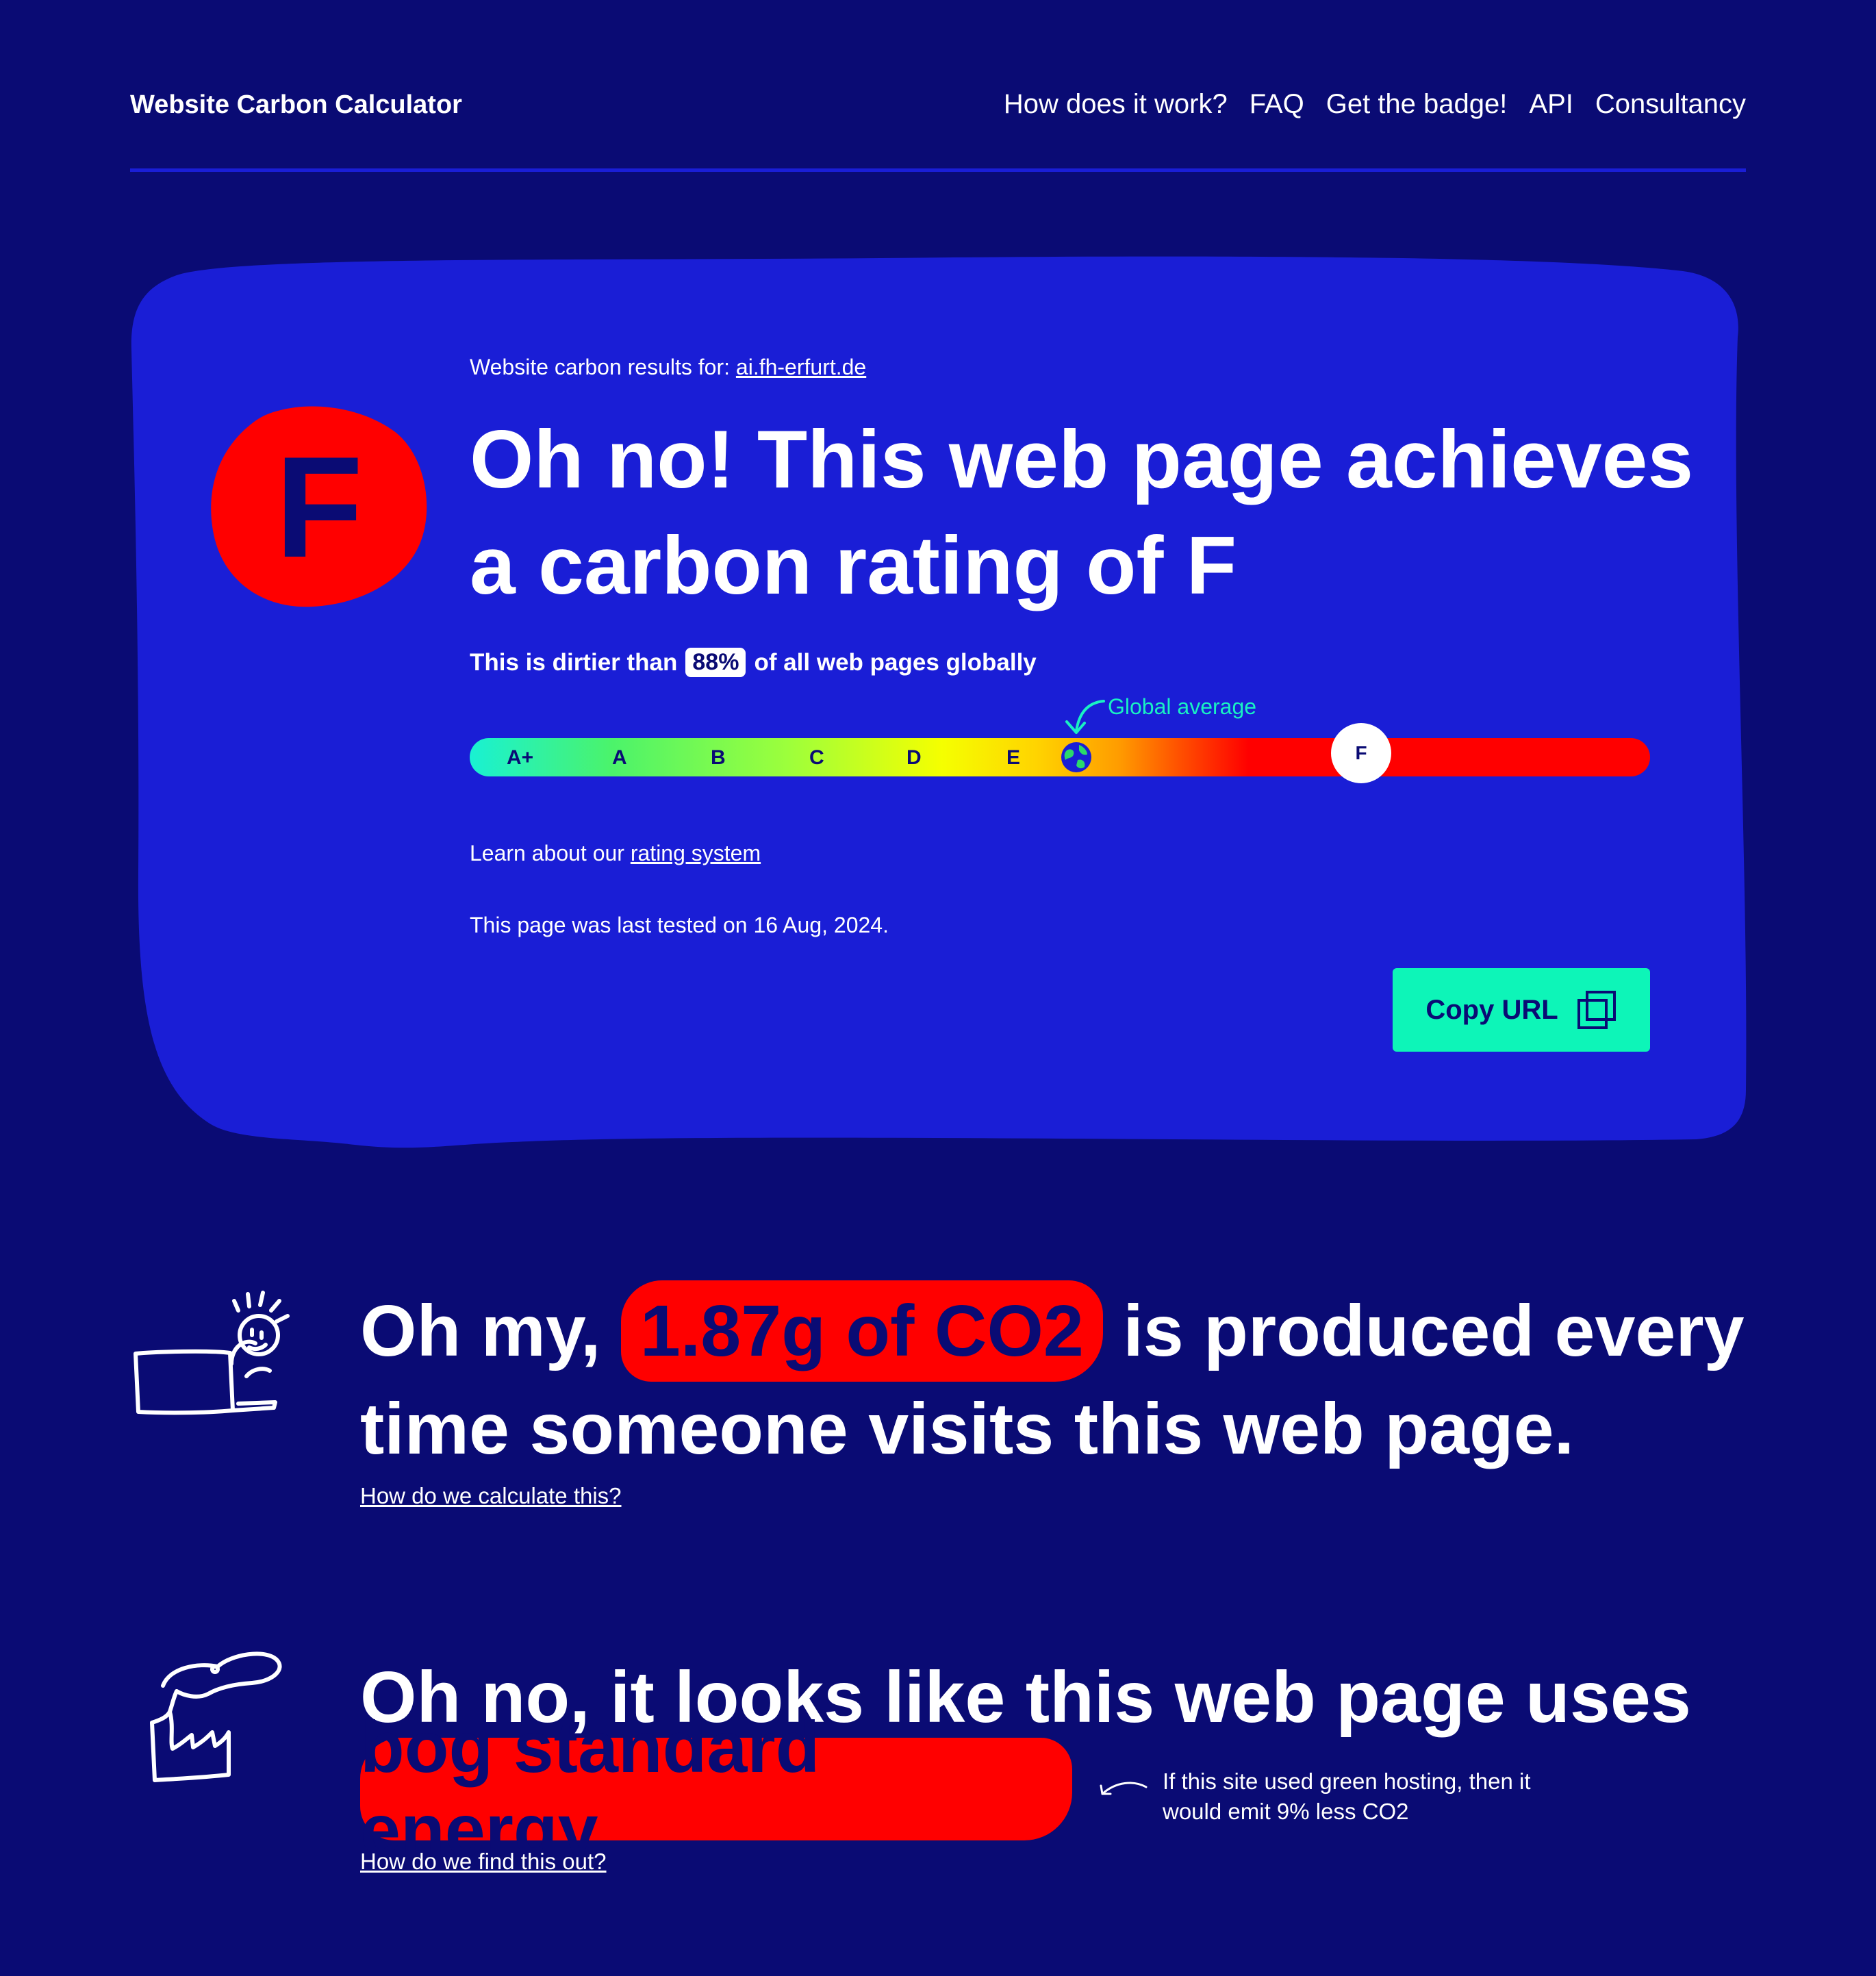  Describe the element at coordinates (1076, 757) in the screenshot. I see `globe-icon` at that location.